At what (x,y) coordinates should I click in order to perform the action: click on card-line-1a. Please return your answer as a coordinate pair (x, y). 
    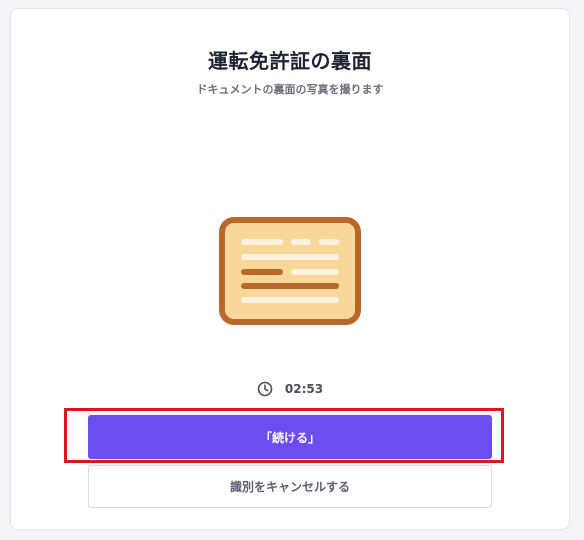
    Looking at the image, I should click on (262, 242).